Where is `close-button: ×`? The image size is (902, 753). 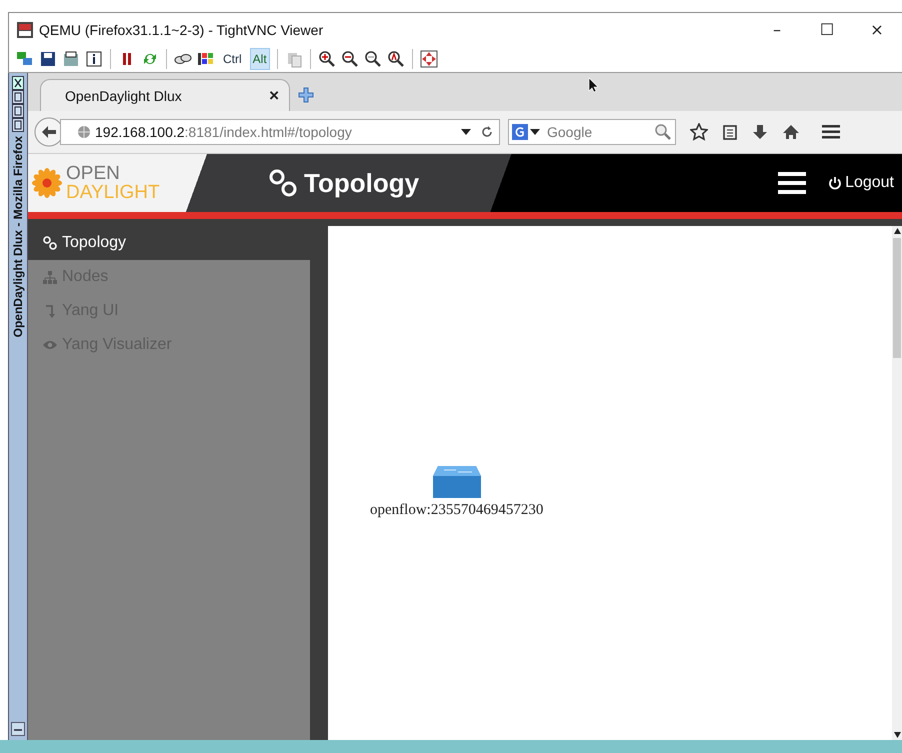
close-button: × is located at coordinates (877, 29).